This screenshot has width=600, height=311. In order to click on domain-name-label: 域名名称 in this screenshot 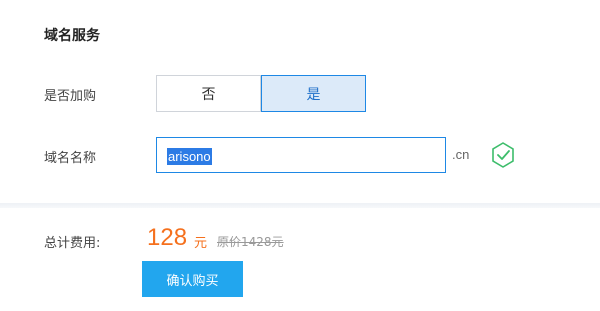, I will do `click(70, 158)`.